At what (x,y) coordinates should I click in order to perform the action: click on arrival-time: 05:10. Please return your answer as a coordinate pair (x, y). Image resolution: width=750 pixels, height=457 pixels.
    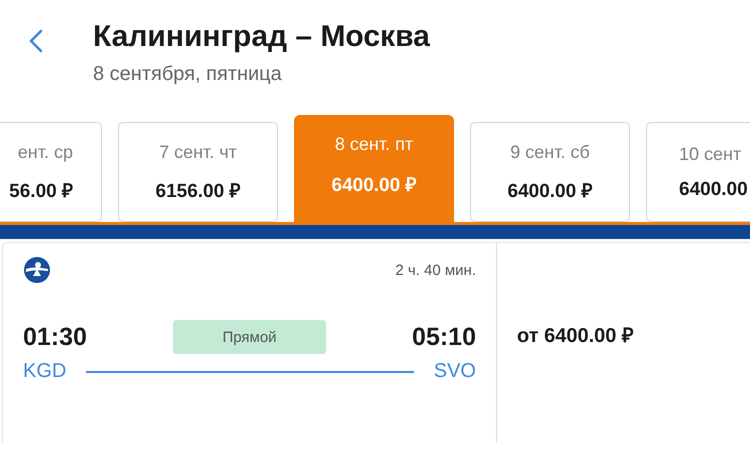
    Looking at the image, I should click on (444, 337).